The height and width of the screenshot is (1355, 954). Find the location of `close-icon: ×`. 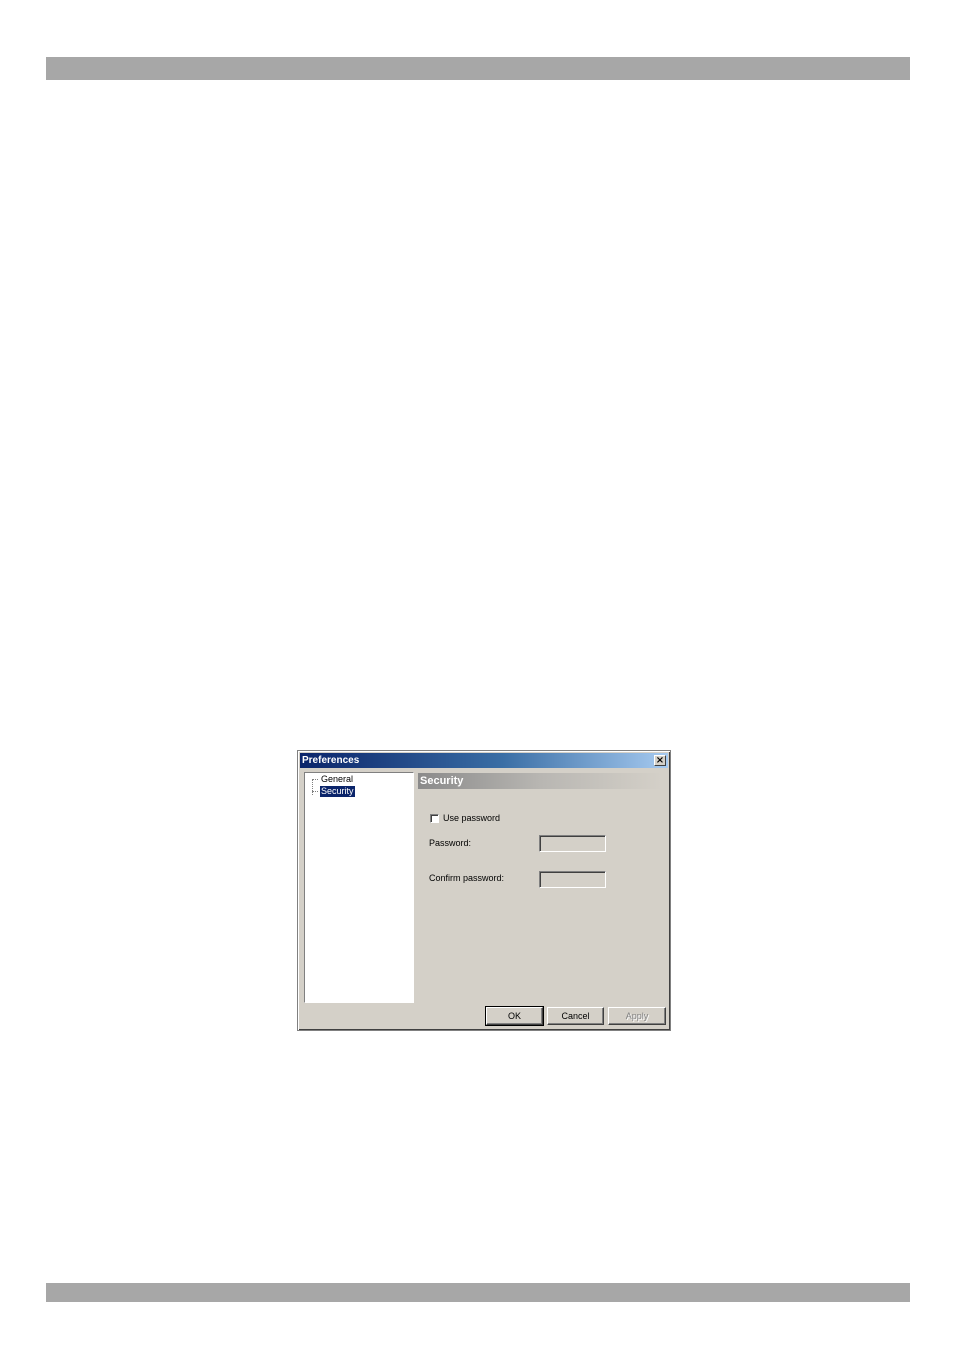

close-icon: × is located at coordinates (660, 760).